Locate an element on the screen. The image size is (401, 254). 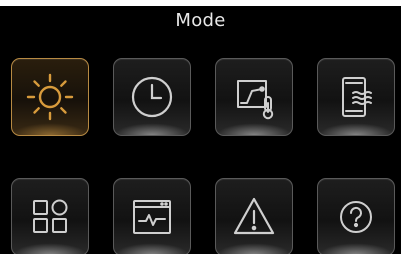
sun-icon is located at coordinates (50, 97).